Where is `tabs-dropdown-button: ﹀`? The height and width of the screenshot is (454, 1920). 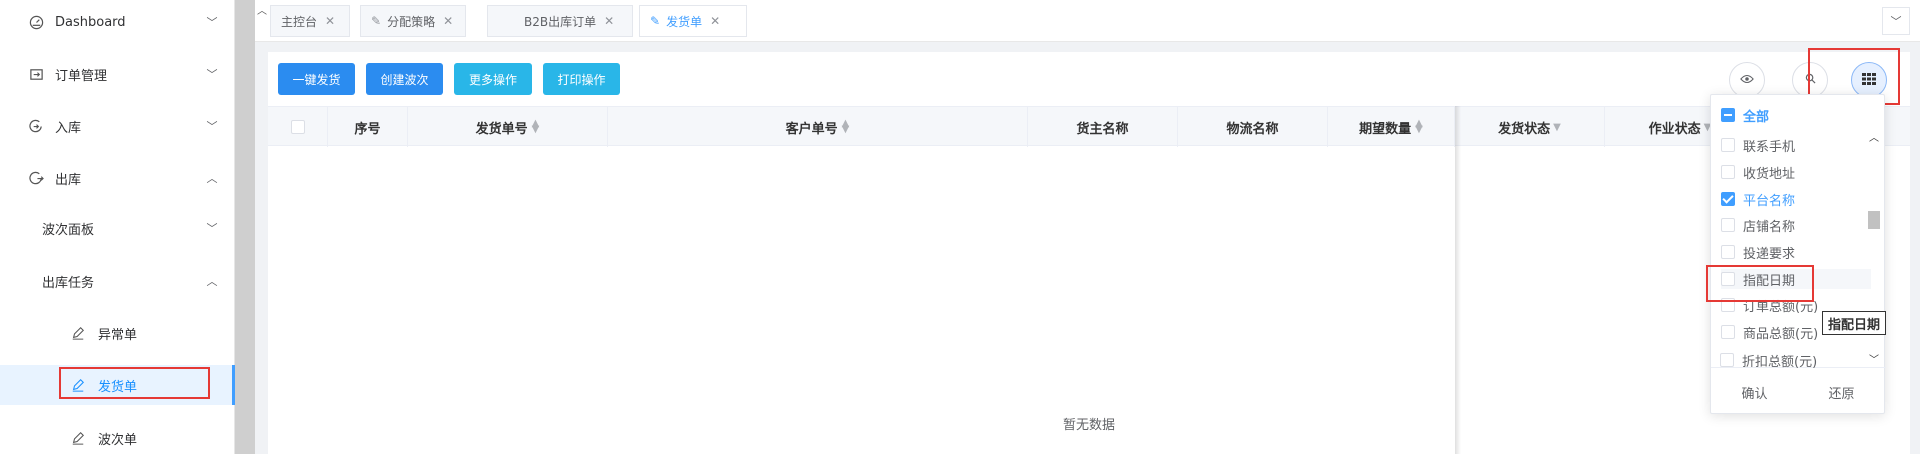 tabs-dropdown-button: ﹀ is located at coordinates (1896, 21).